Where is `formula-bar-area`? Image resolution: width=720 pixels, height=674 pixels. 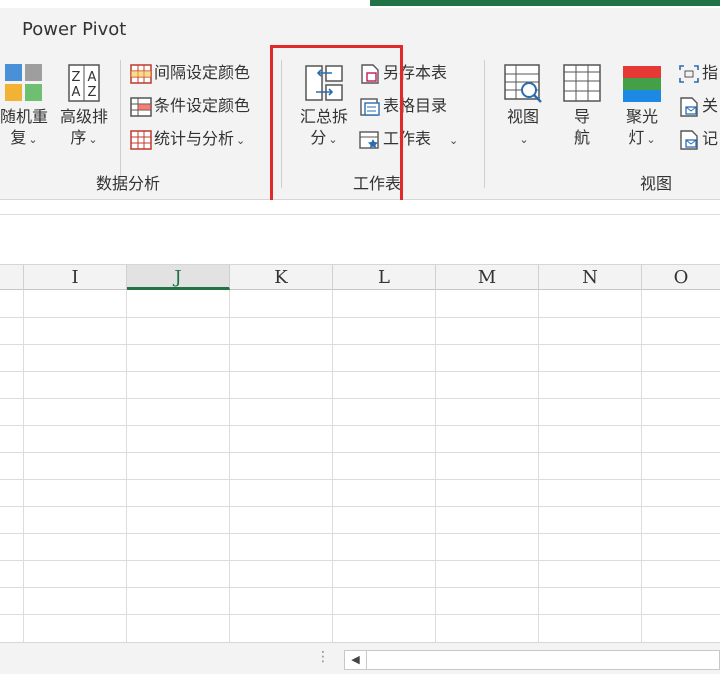 formula-bar-area is located at coordinates (360, 224).